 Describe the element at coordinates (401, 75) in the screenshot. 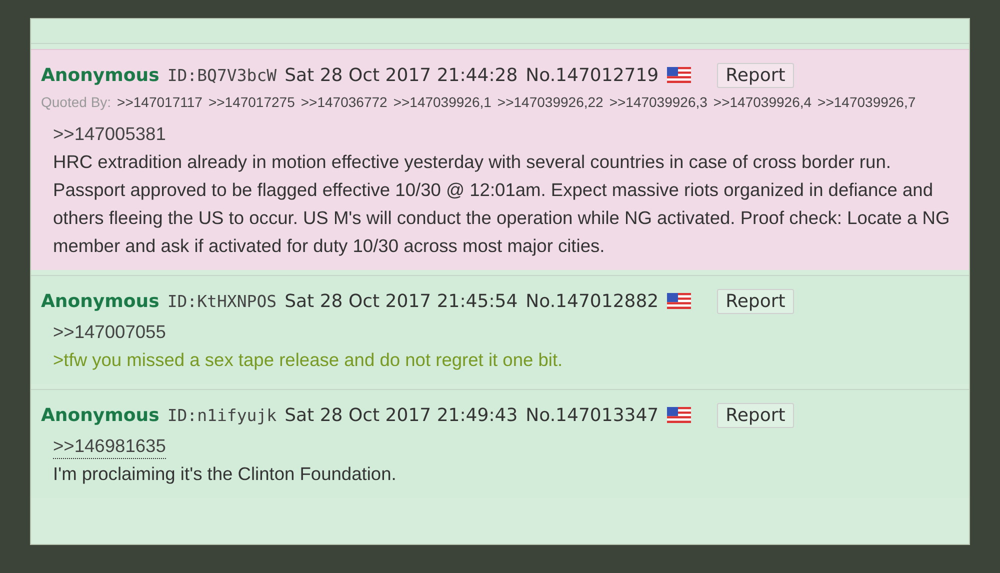

I see `post-date: Sat 28 Oct 2017 21:44:28` at that location.